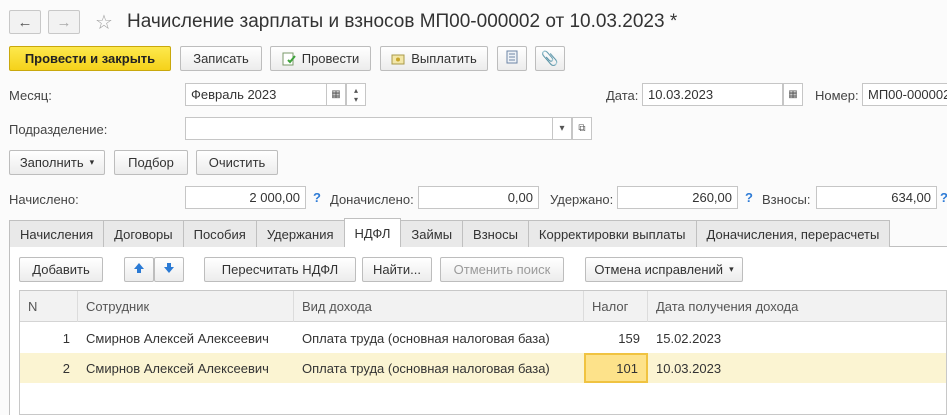 Image resolution: width=947 pixels, height=415 pixels. Describe the element at coordinates (57, 233) in the screenshot. I see `tab-accruals: Начисления` at that location.